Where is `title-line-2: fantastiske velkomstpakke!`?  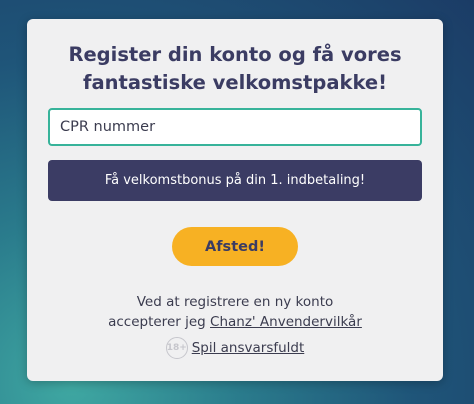
title-line-2: fantastiske velkomstpakke! is located at coordinates (235, 82).